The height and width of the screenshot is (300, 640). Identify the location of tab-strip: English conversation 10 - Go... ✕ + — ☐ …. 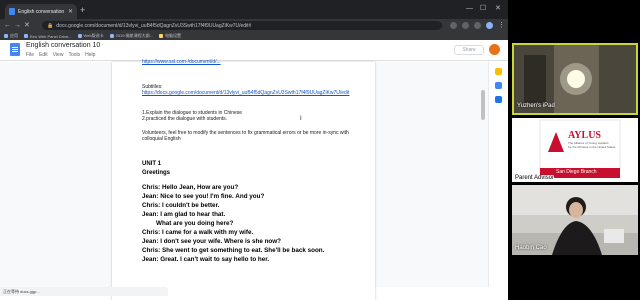
(254, 9).